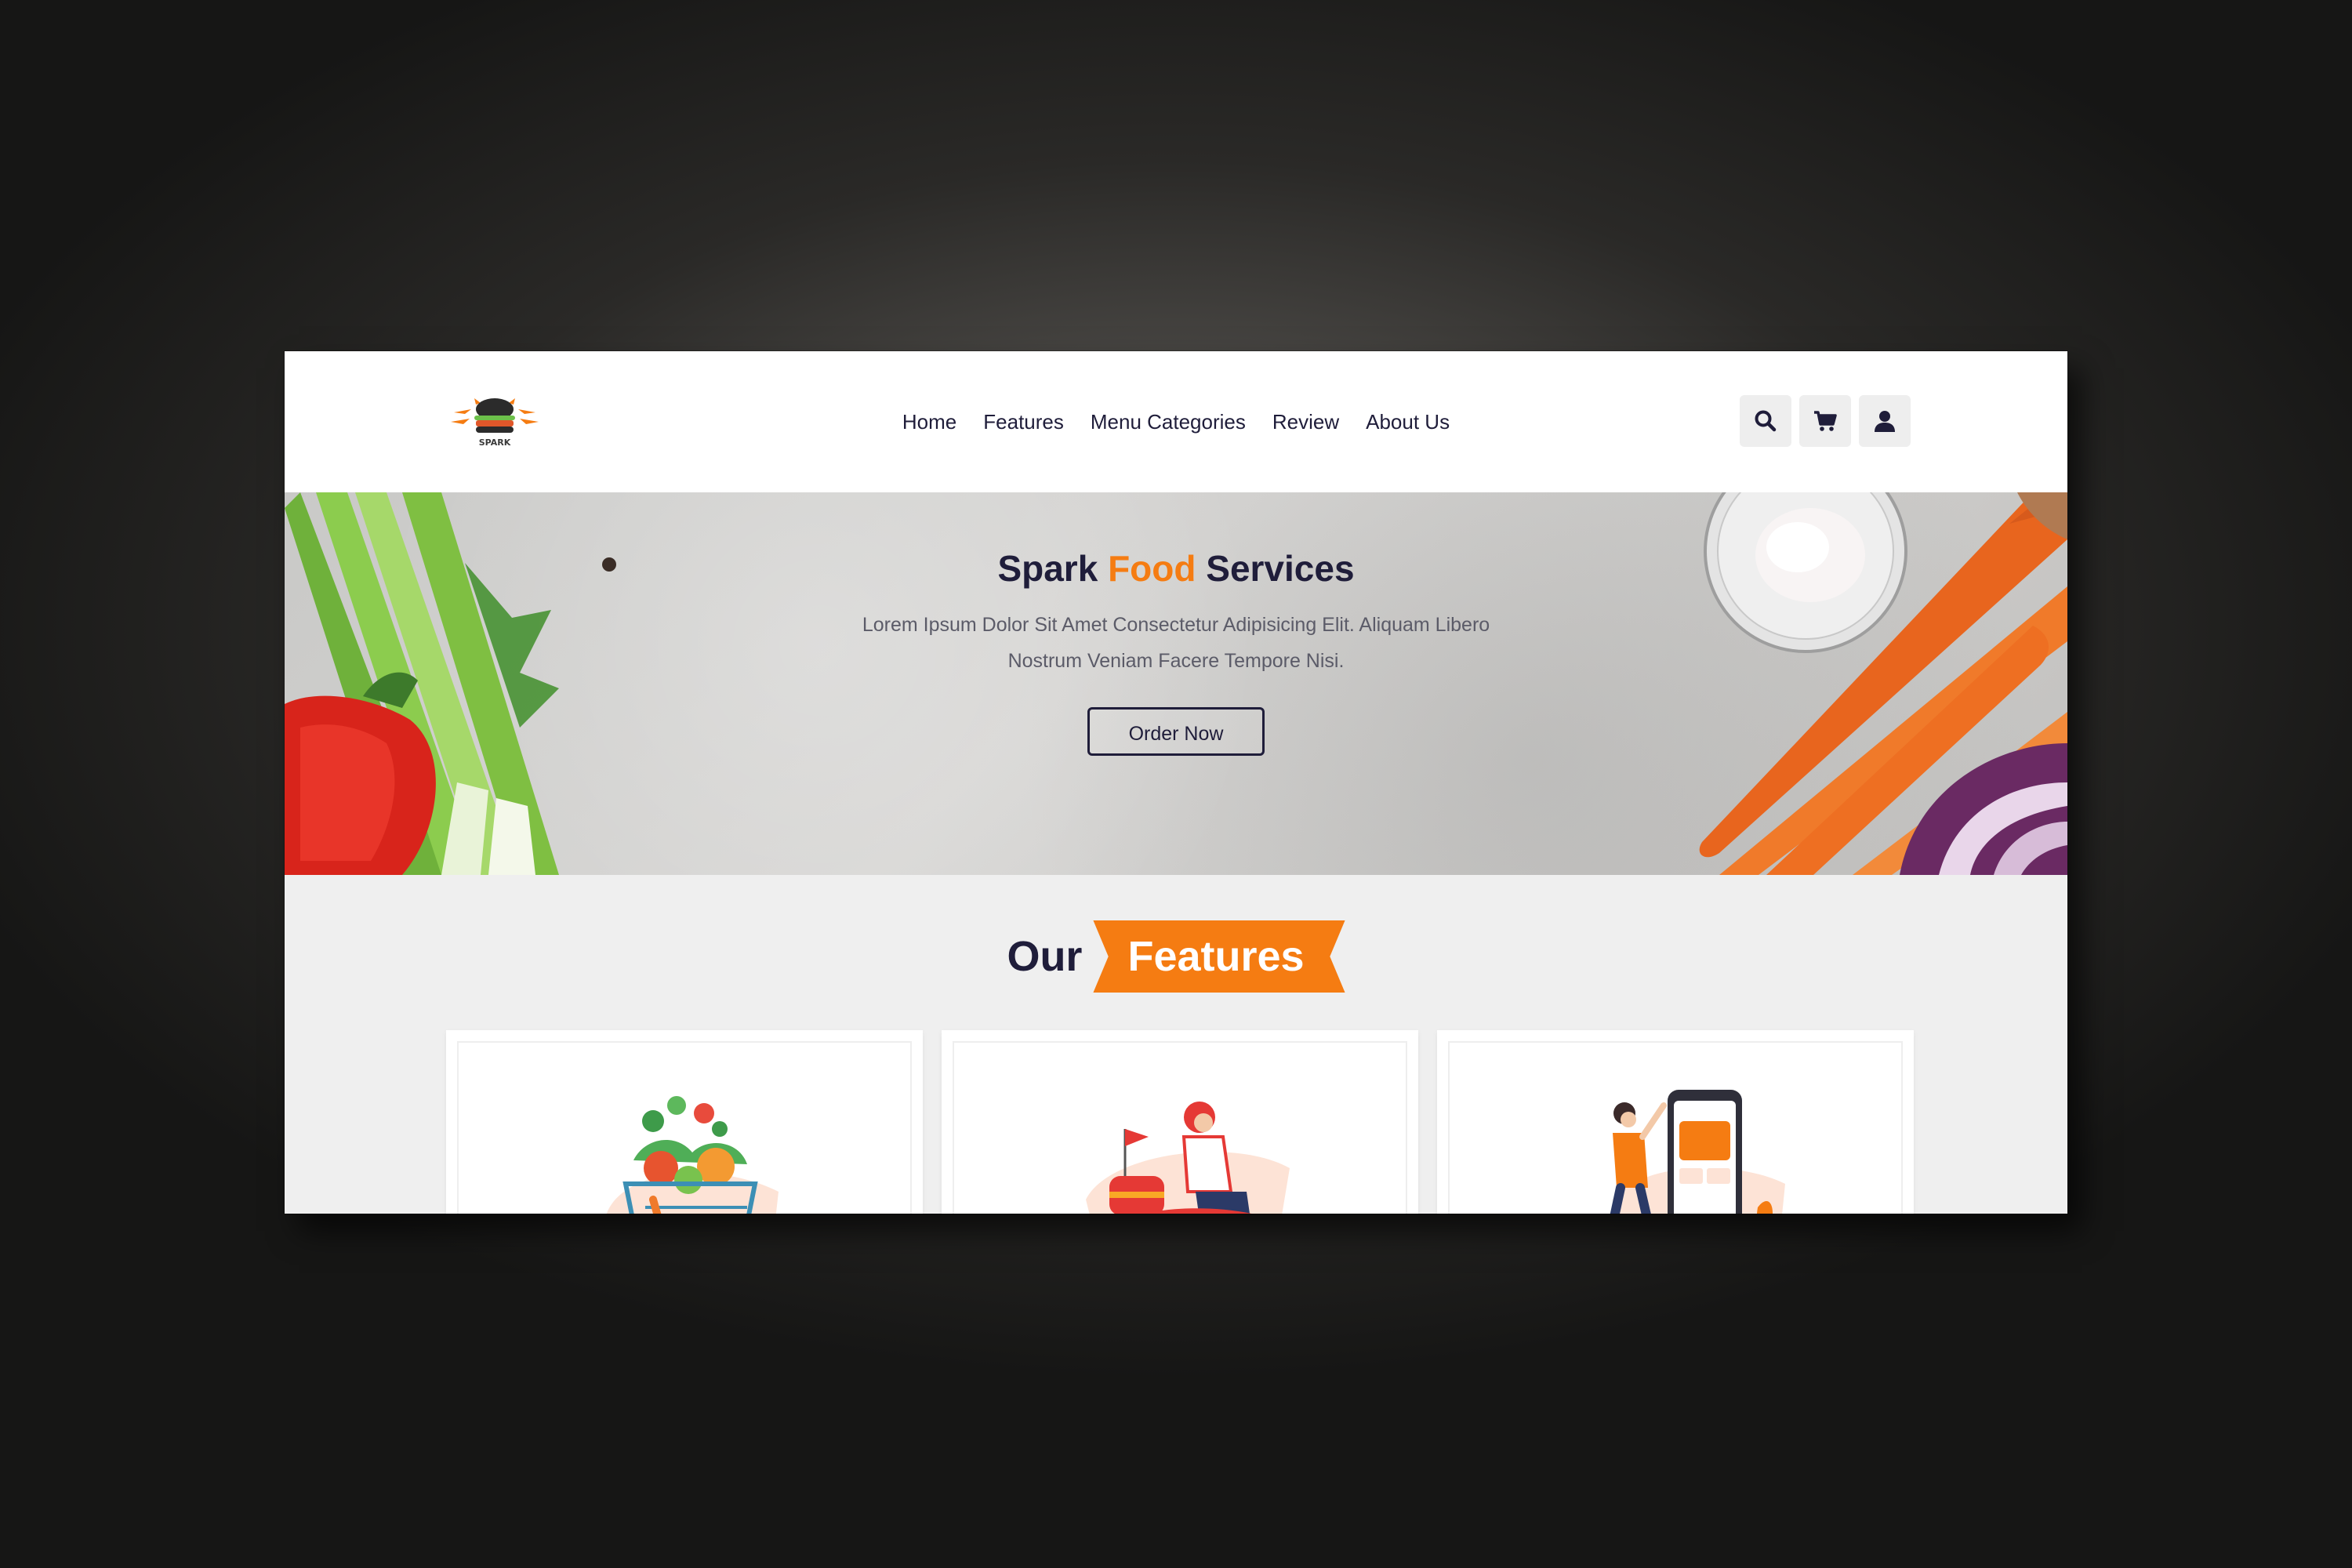 Image resolution: width=2352 pixels, height=1568 pixels. Describe the element at coordinates (1024, 422) in the screenshot. I see `nav-link-features: Features` at that location.